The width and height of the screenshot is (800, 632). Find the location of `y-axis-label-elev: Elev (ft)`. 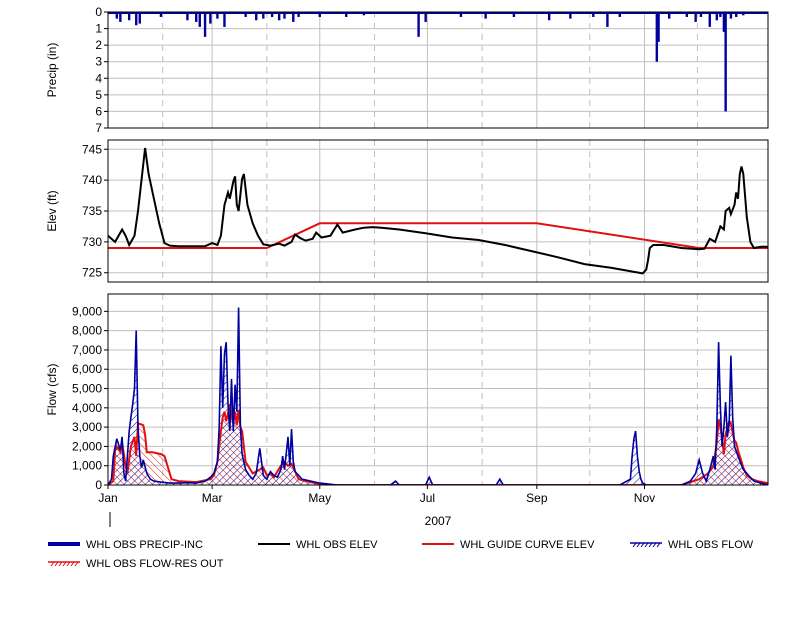

y-axis-label-elev: Elev (ft) is located at coordinates (52, 210).